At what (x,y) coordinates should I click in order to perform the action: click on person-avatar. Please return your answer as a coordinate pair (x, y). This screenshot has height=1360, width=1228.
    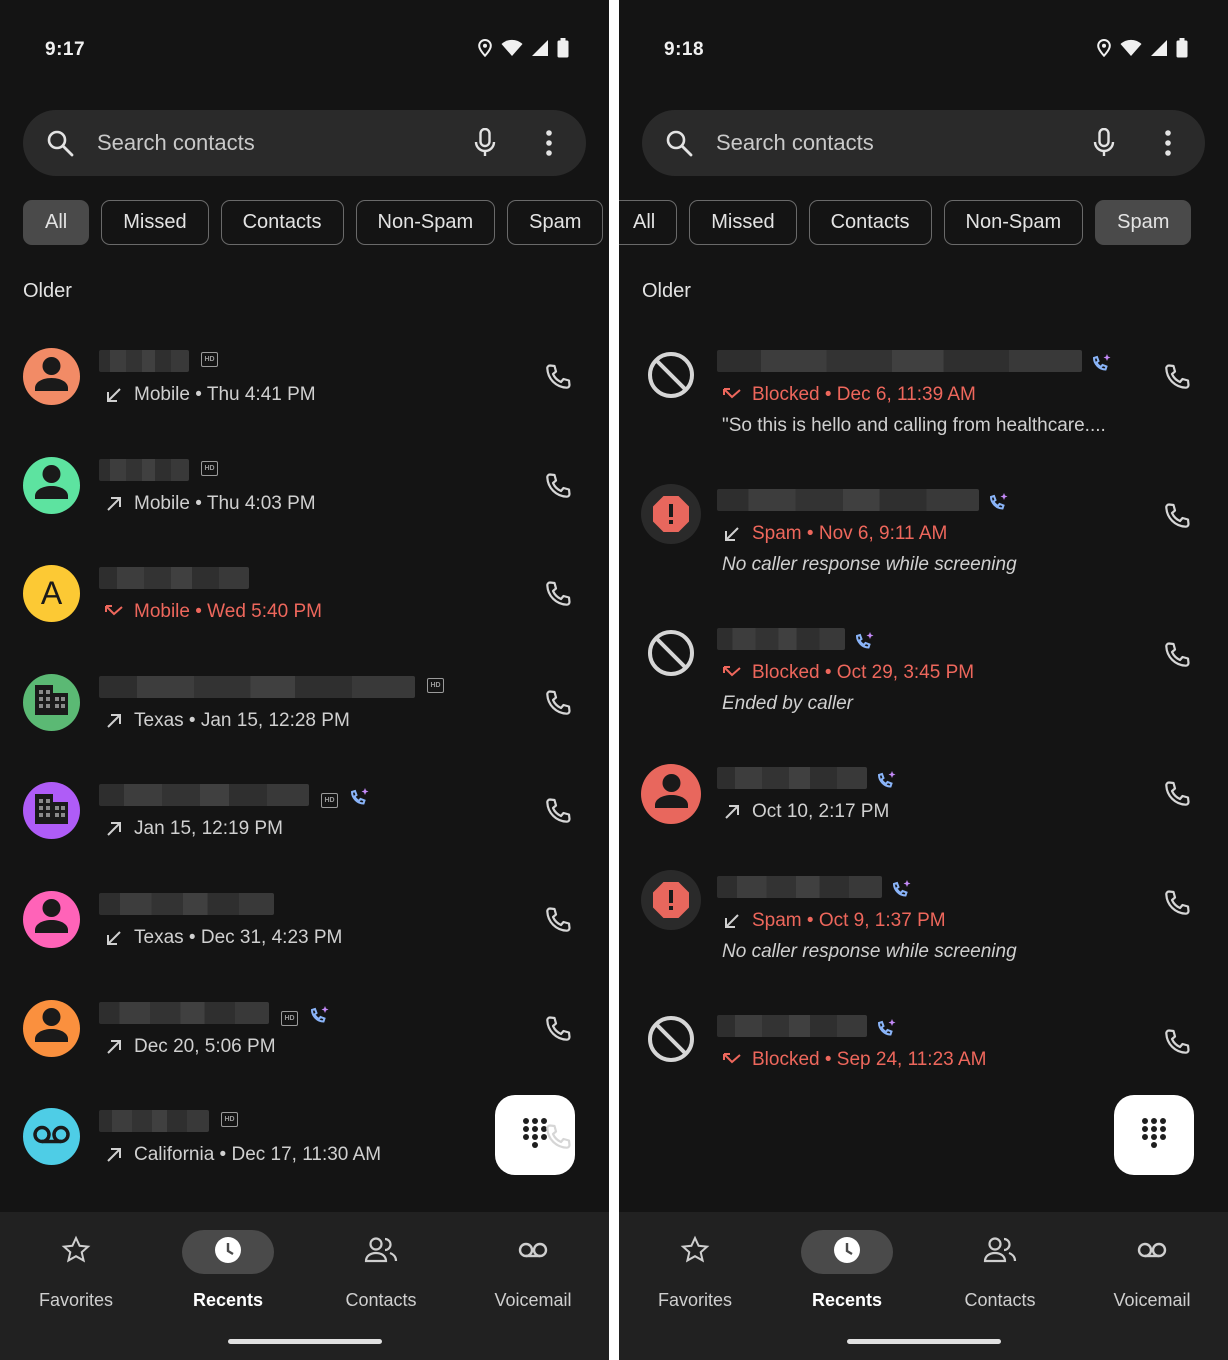
    Looking at the image, I should click on (671, 794).